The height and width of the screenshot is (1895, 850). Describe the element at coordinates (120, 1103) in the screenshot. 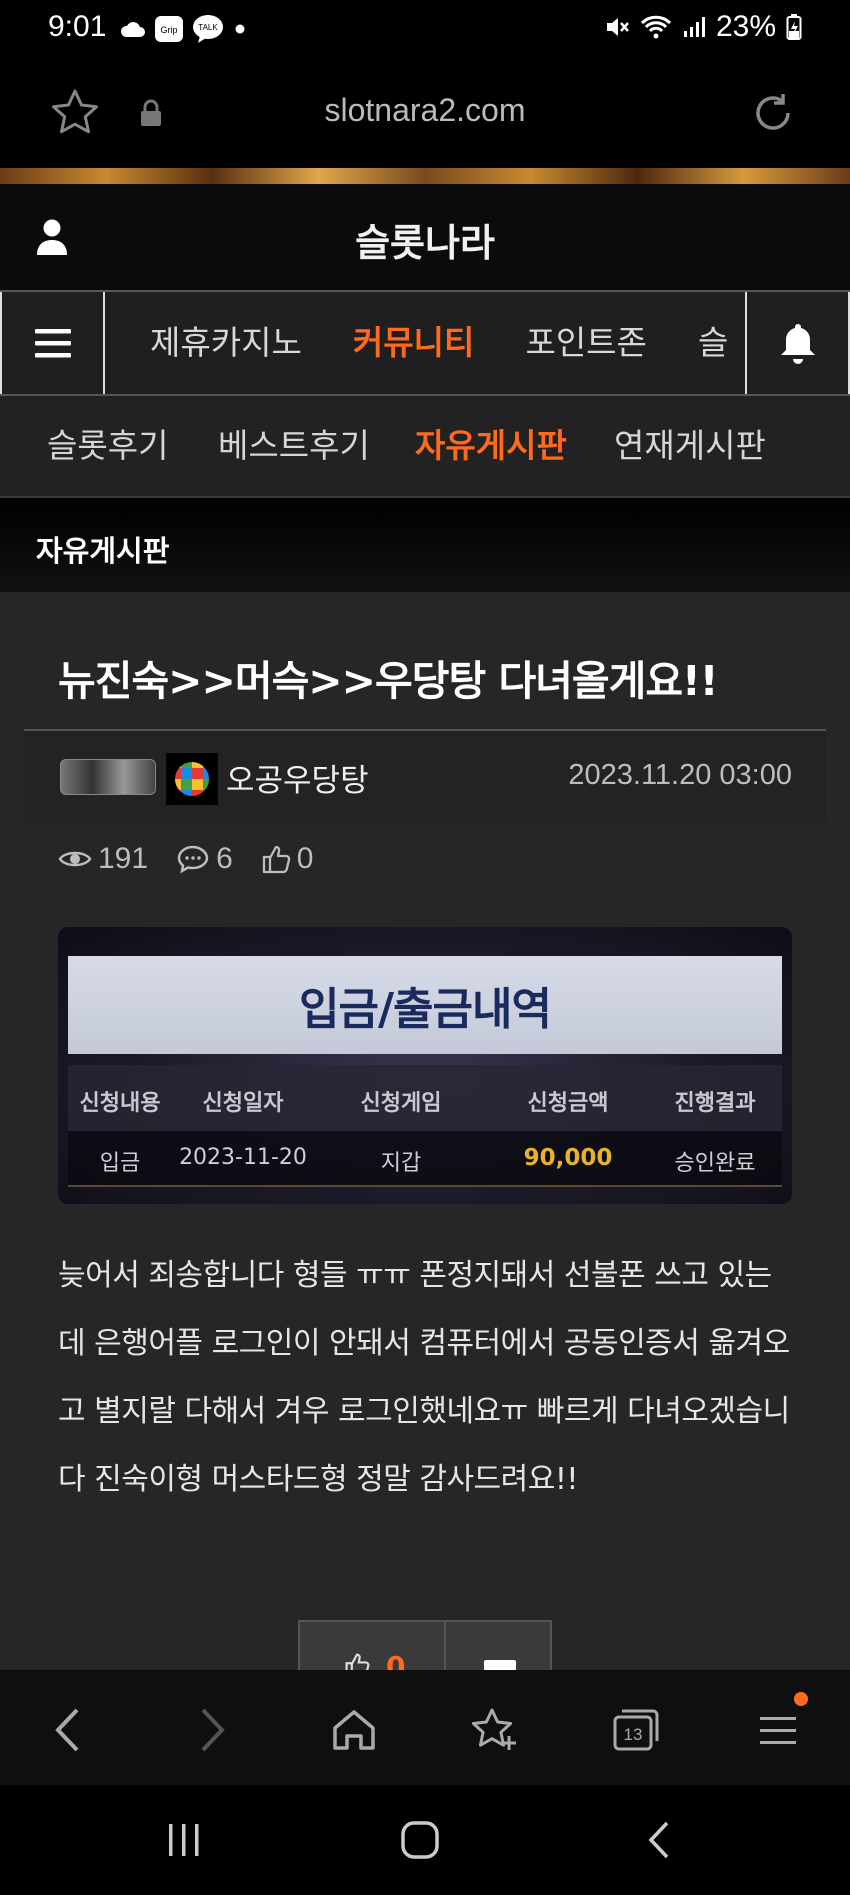

I see `header-request-type: 신청내용` at that location.